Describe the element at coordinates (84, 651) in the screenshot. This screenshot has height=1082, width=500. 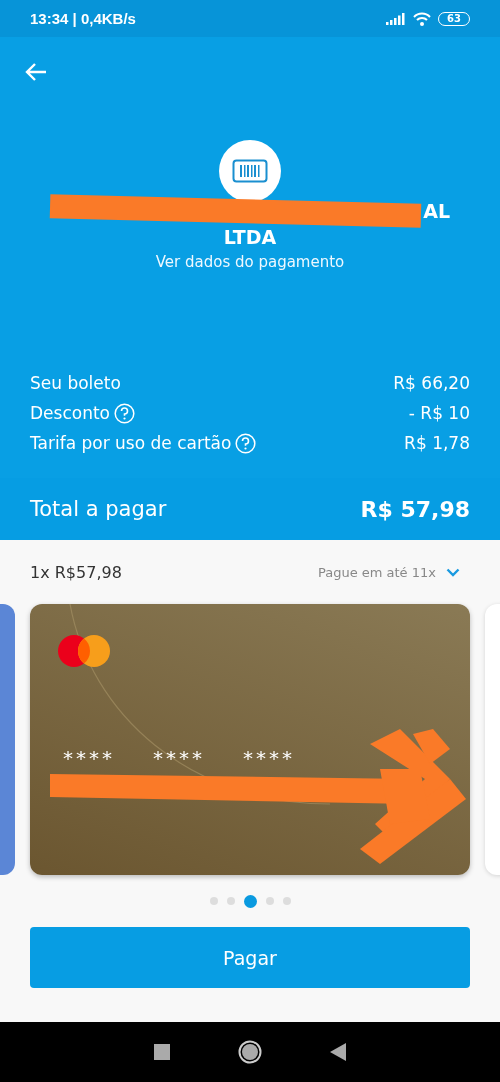
I see `card-brand-logo` at that location.